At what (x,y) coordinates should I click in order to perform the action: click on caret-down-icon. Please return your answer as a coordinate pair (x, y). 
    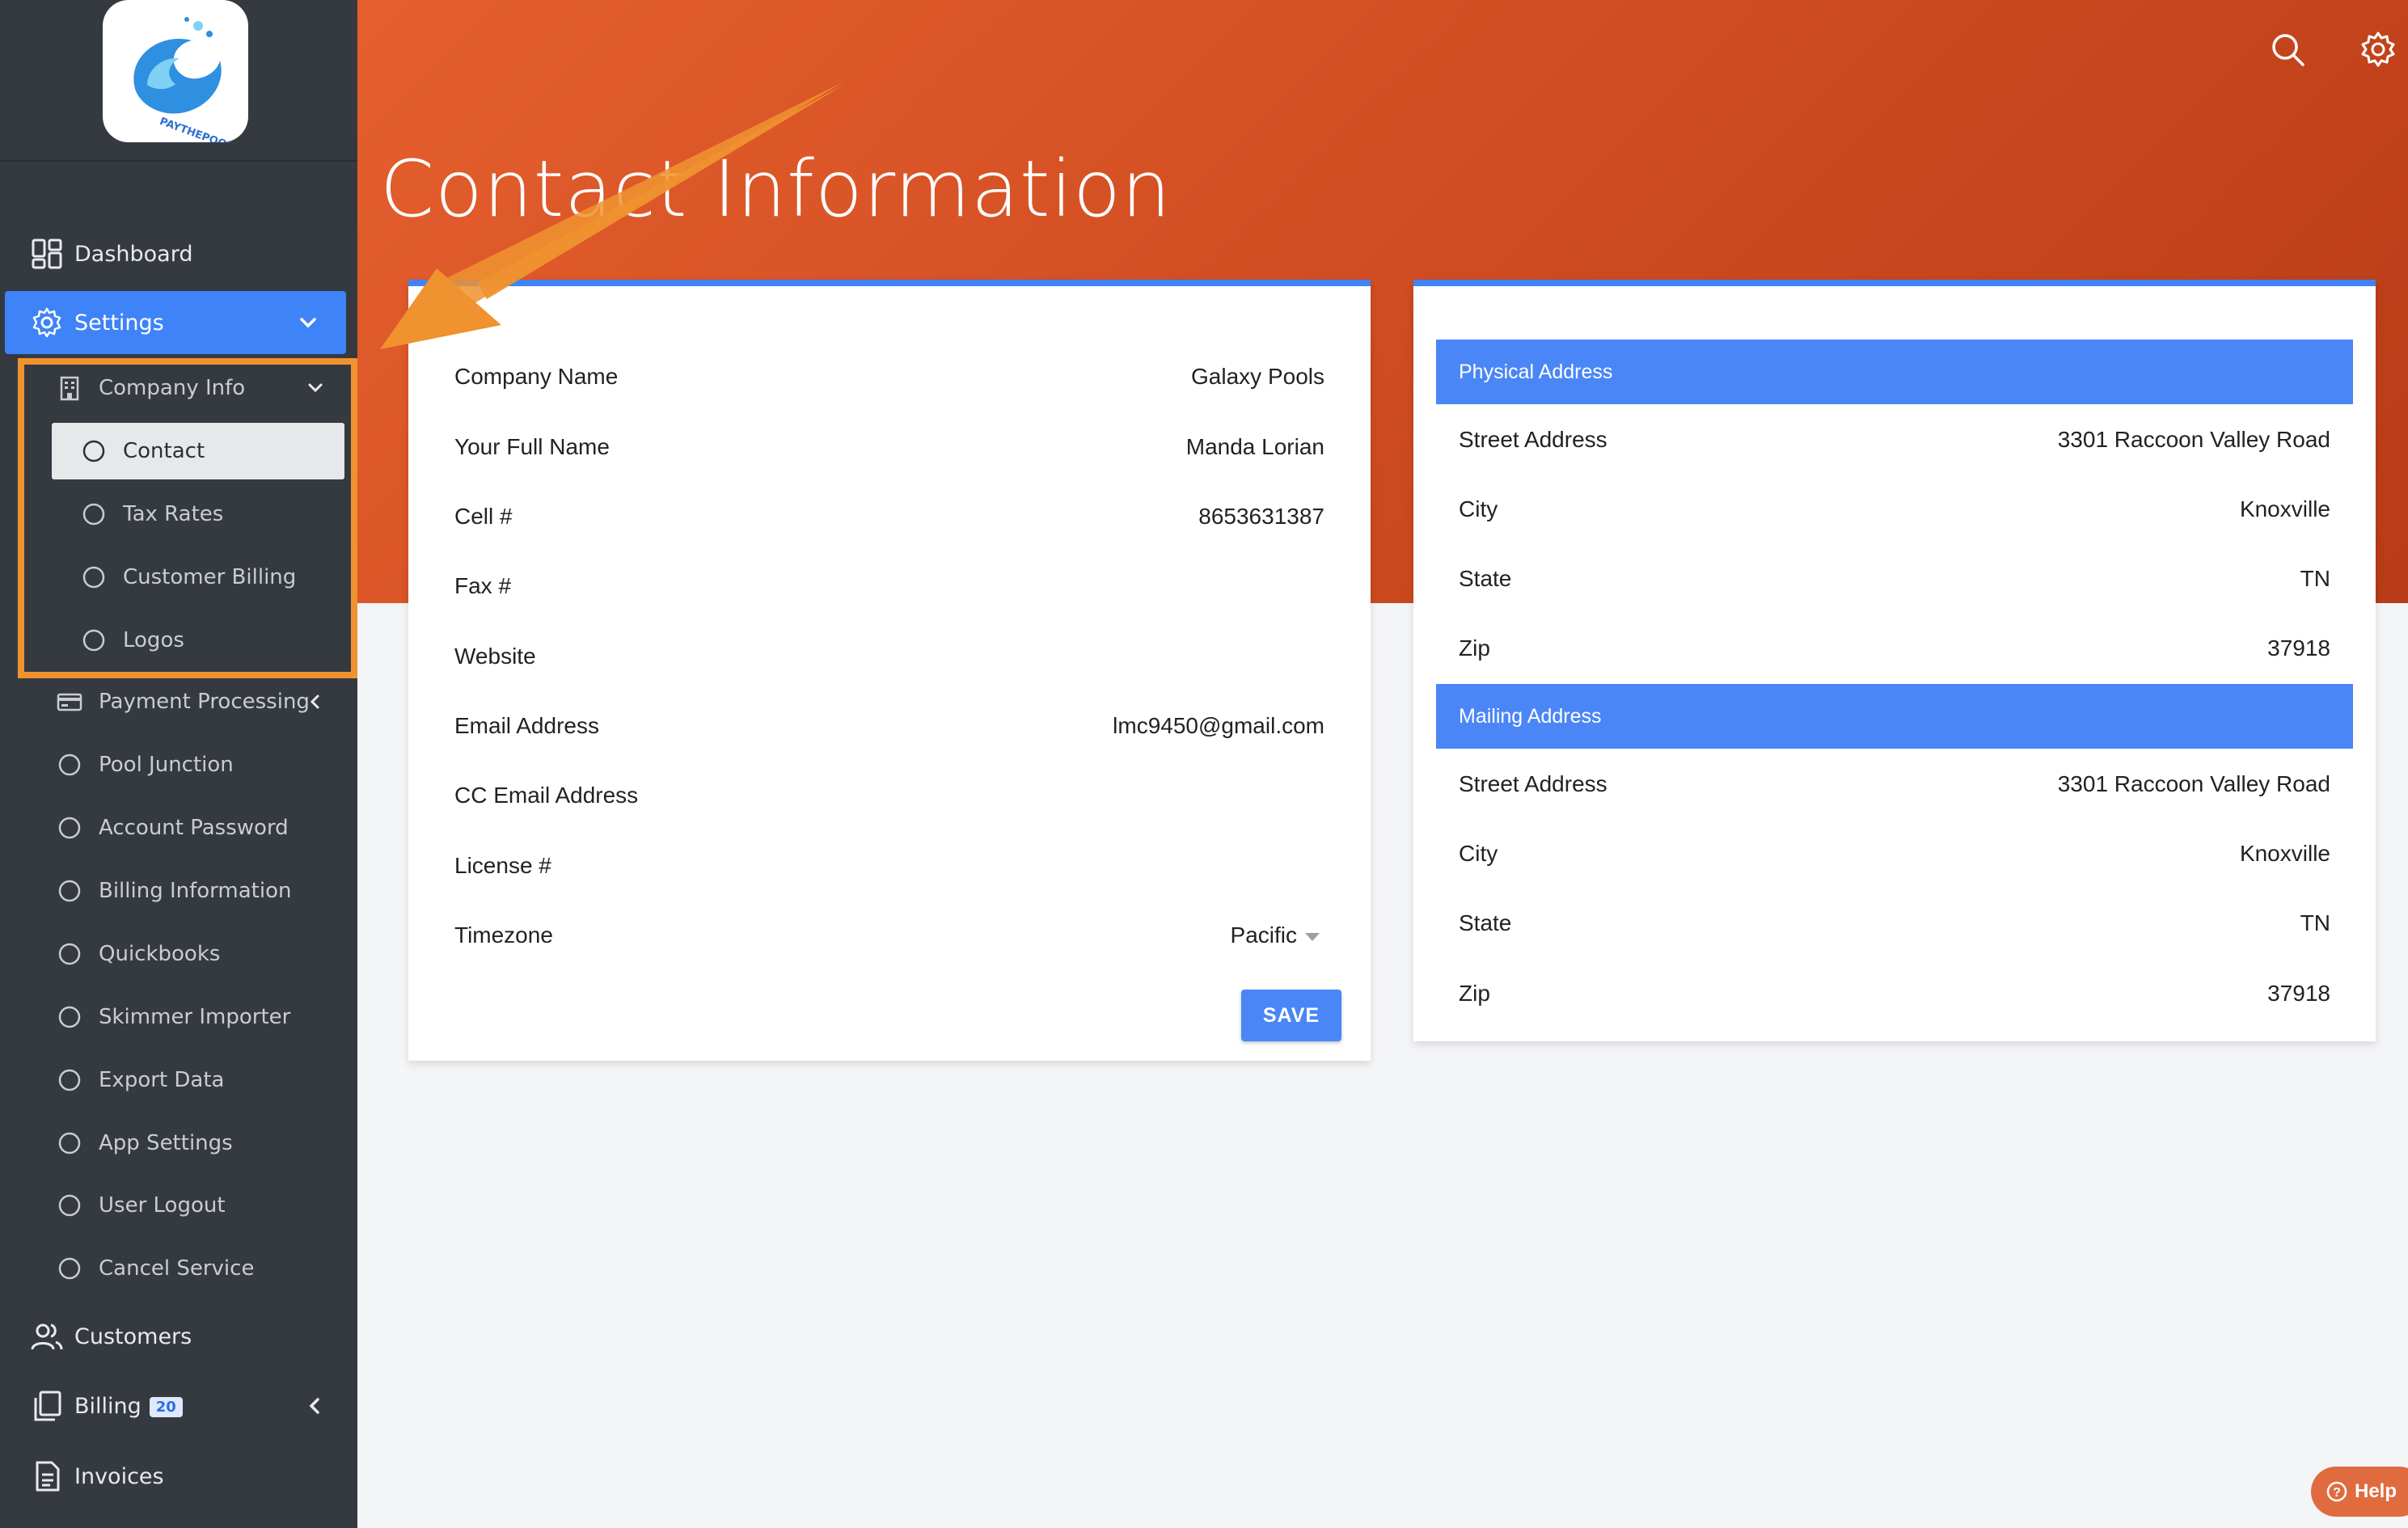
    Looking at the image, I should click on (1312, 936).